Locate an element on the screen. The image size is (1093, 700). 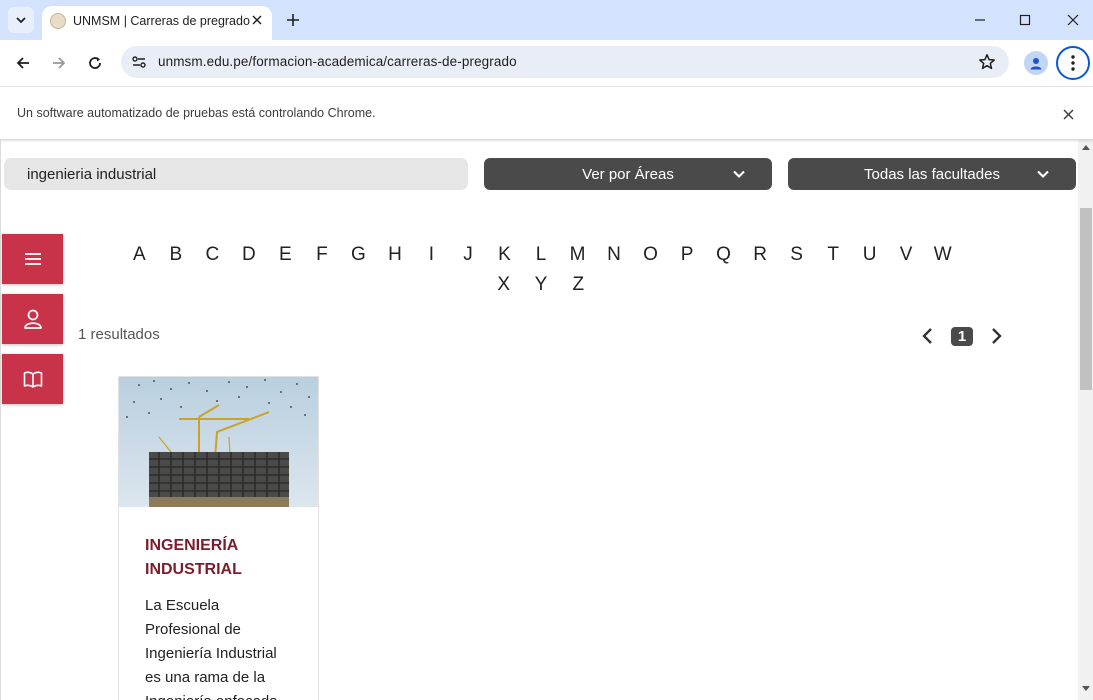
letter-filter-j: J is located at coordinates (468, 255).